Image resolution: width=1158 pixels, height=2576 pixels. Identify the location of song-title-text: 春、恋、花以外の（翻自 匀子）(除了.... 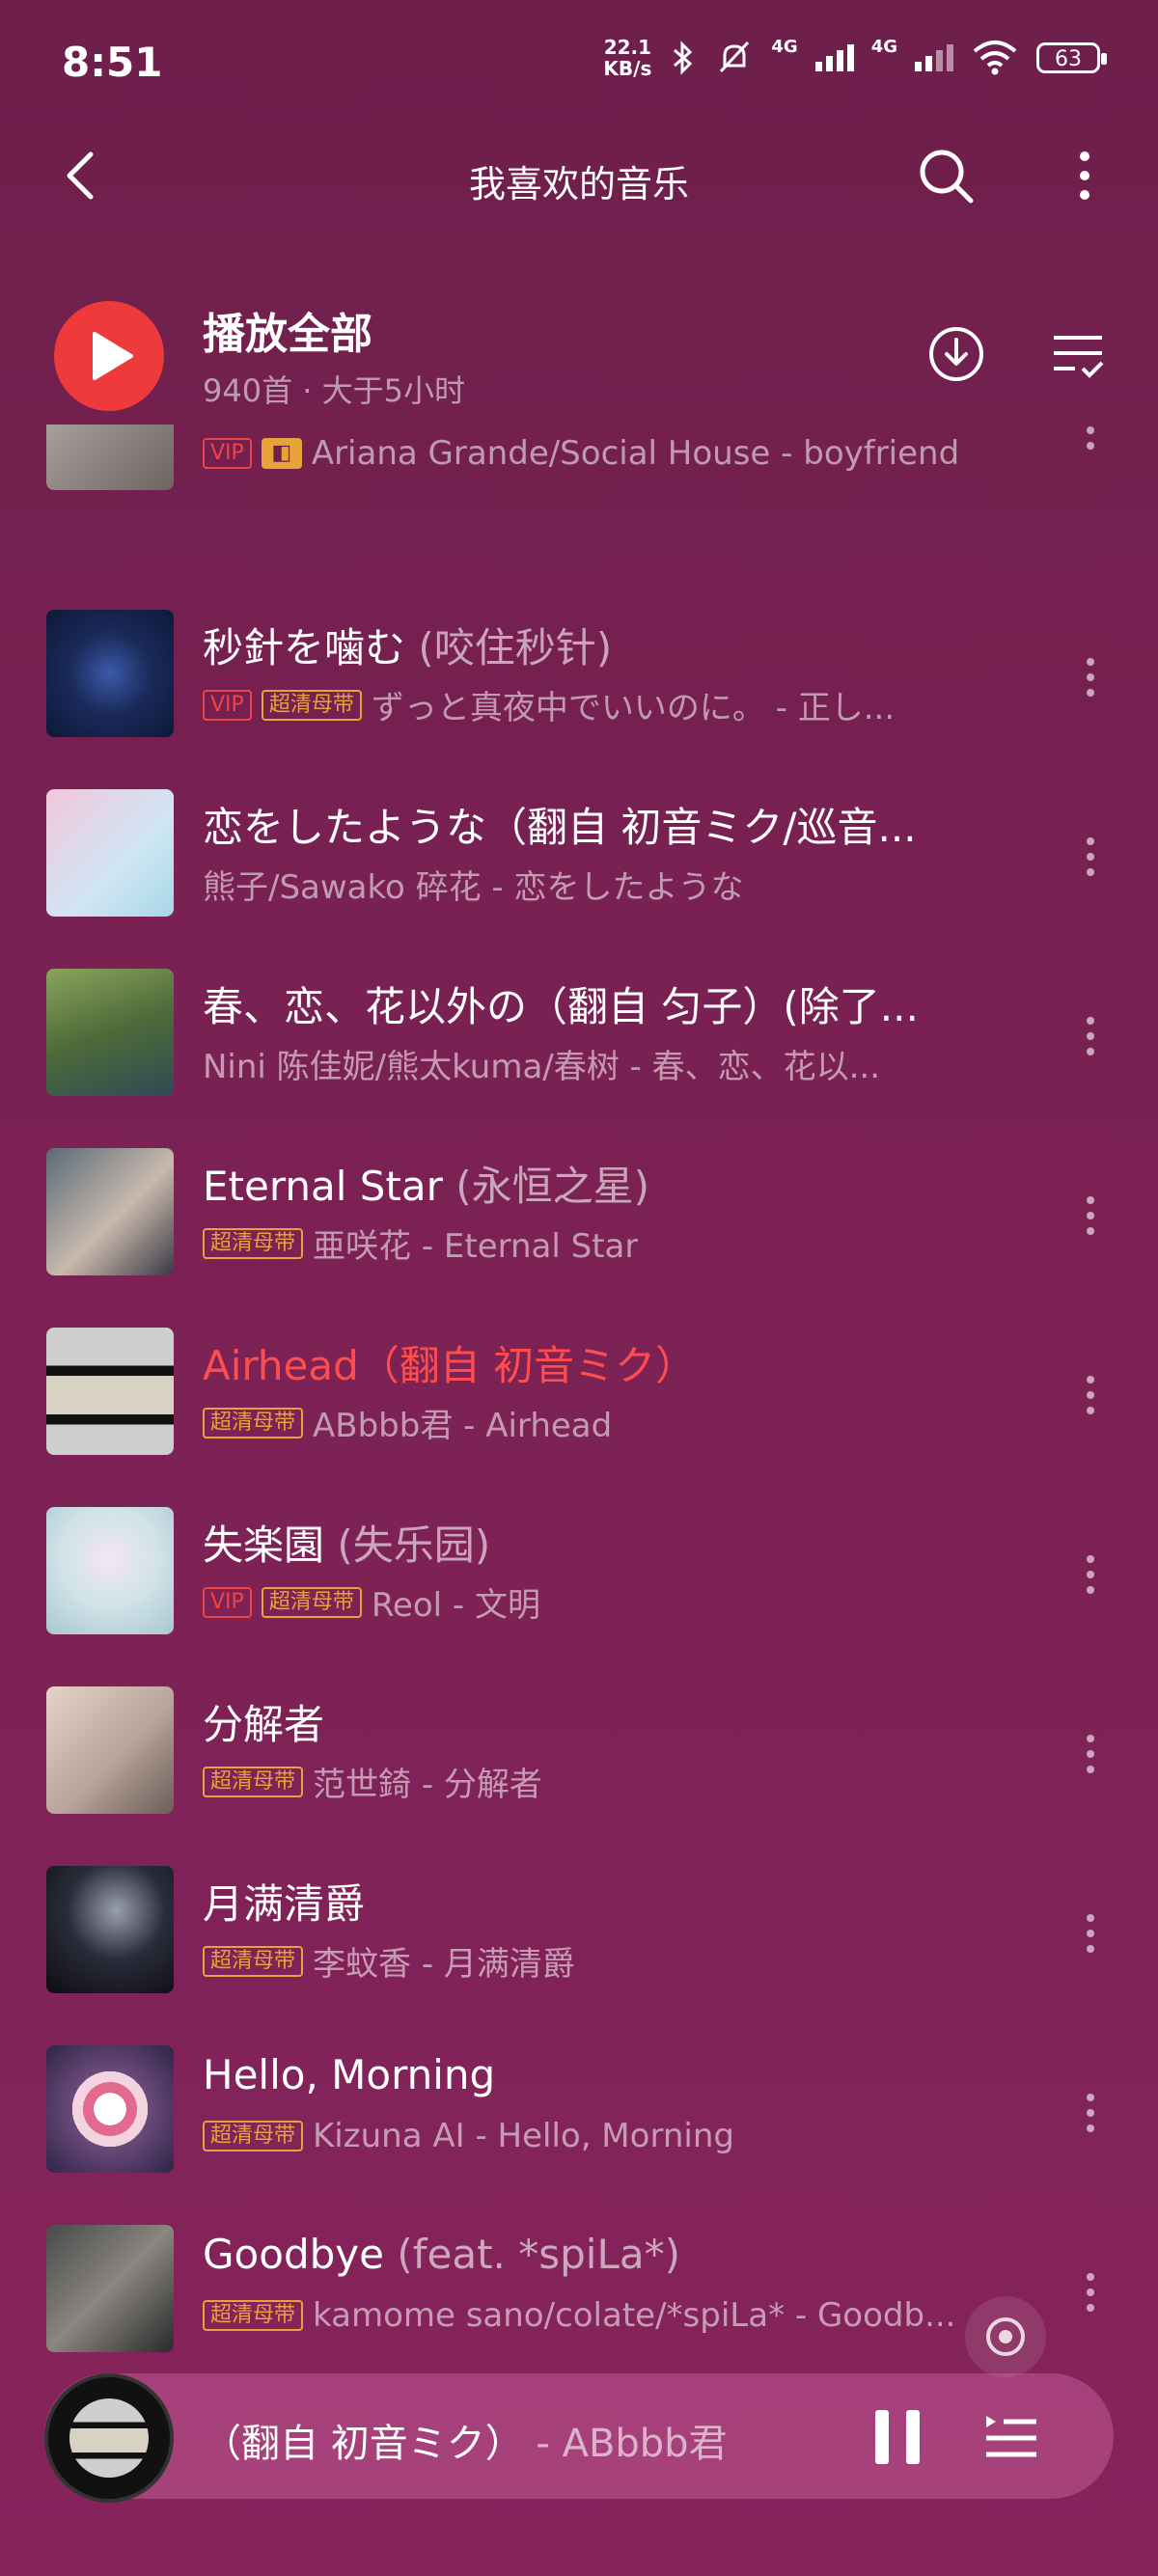
(561, 1007).